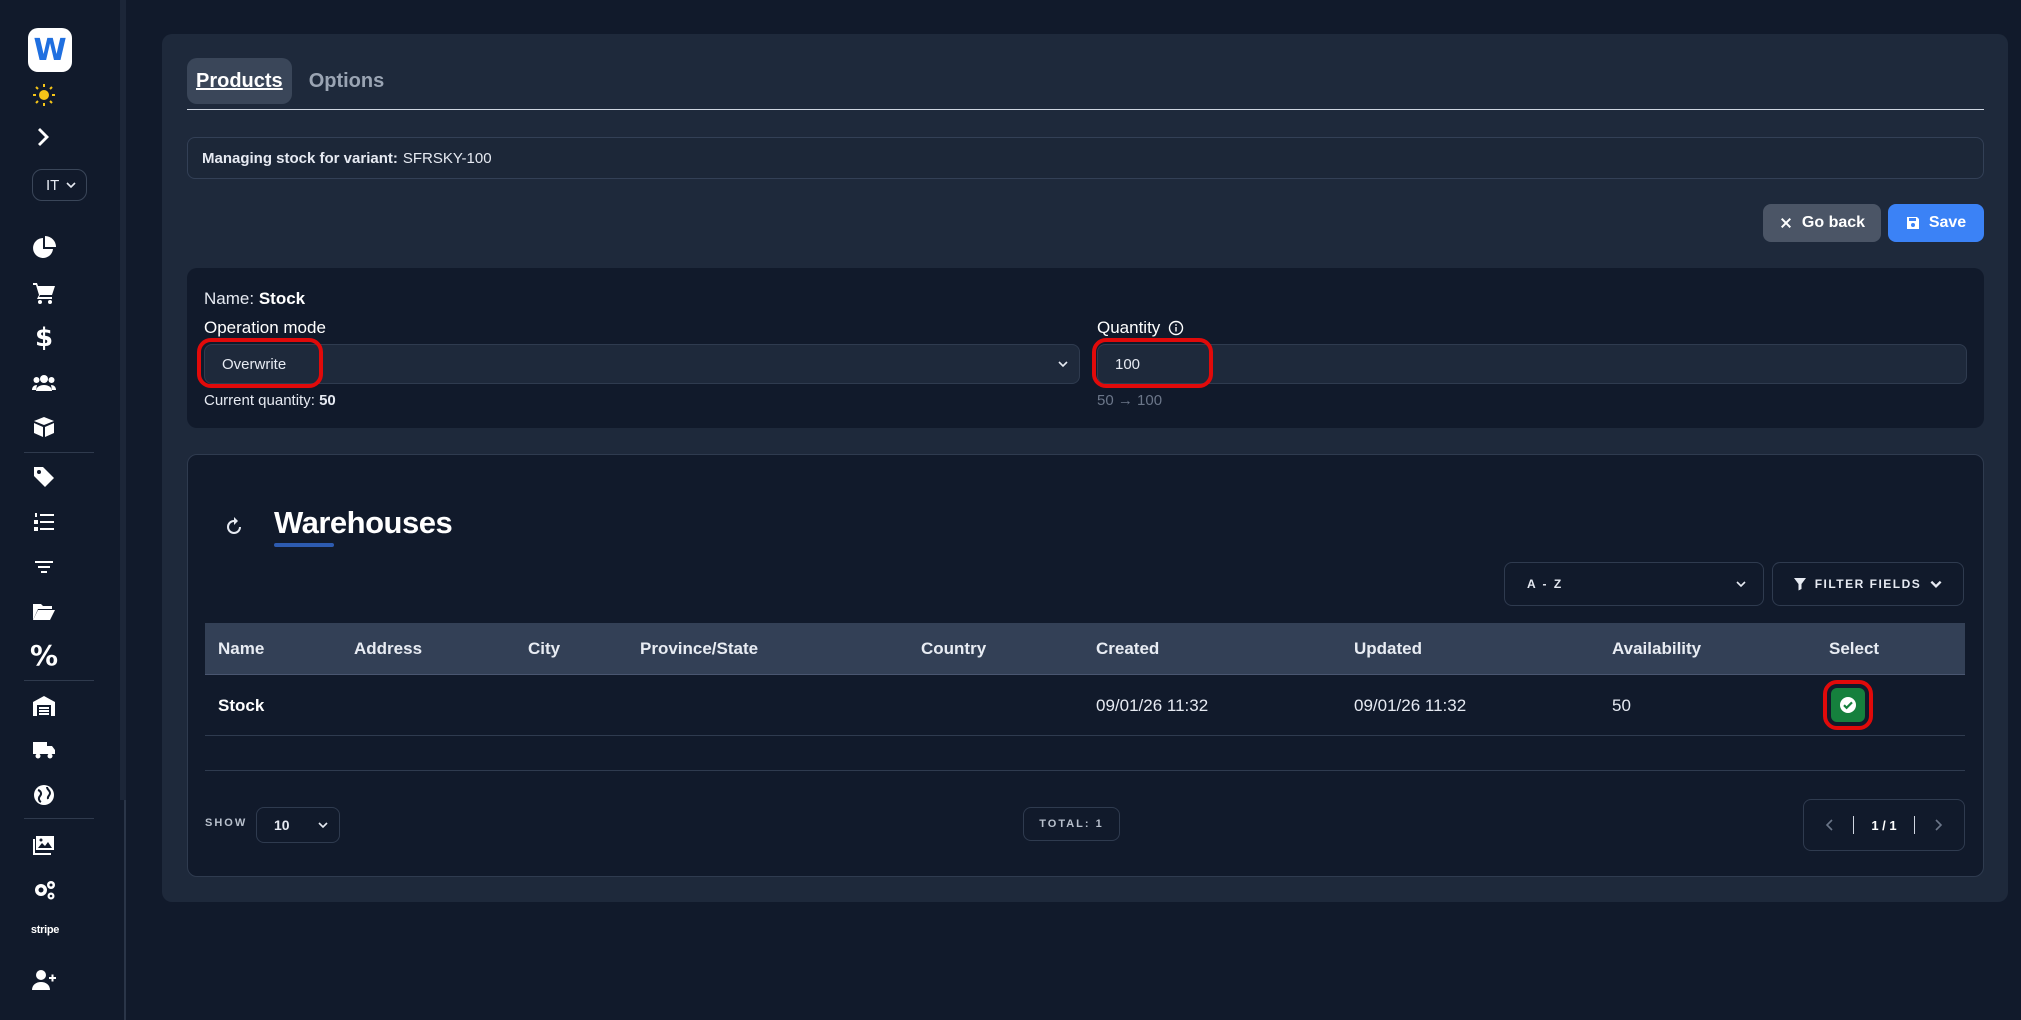  Describe the element at coordinates (260, 363) in the screenshot. I see `operation-mode-highlight` at that location.